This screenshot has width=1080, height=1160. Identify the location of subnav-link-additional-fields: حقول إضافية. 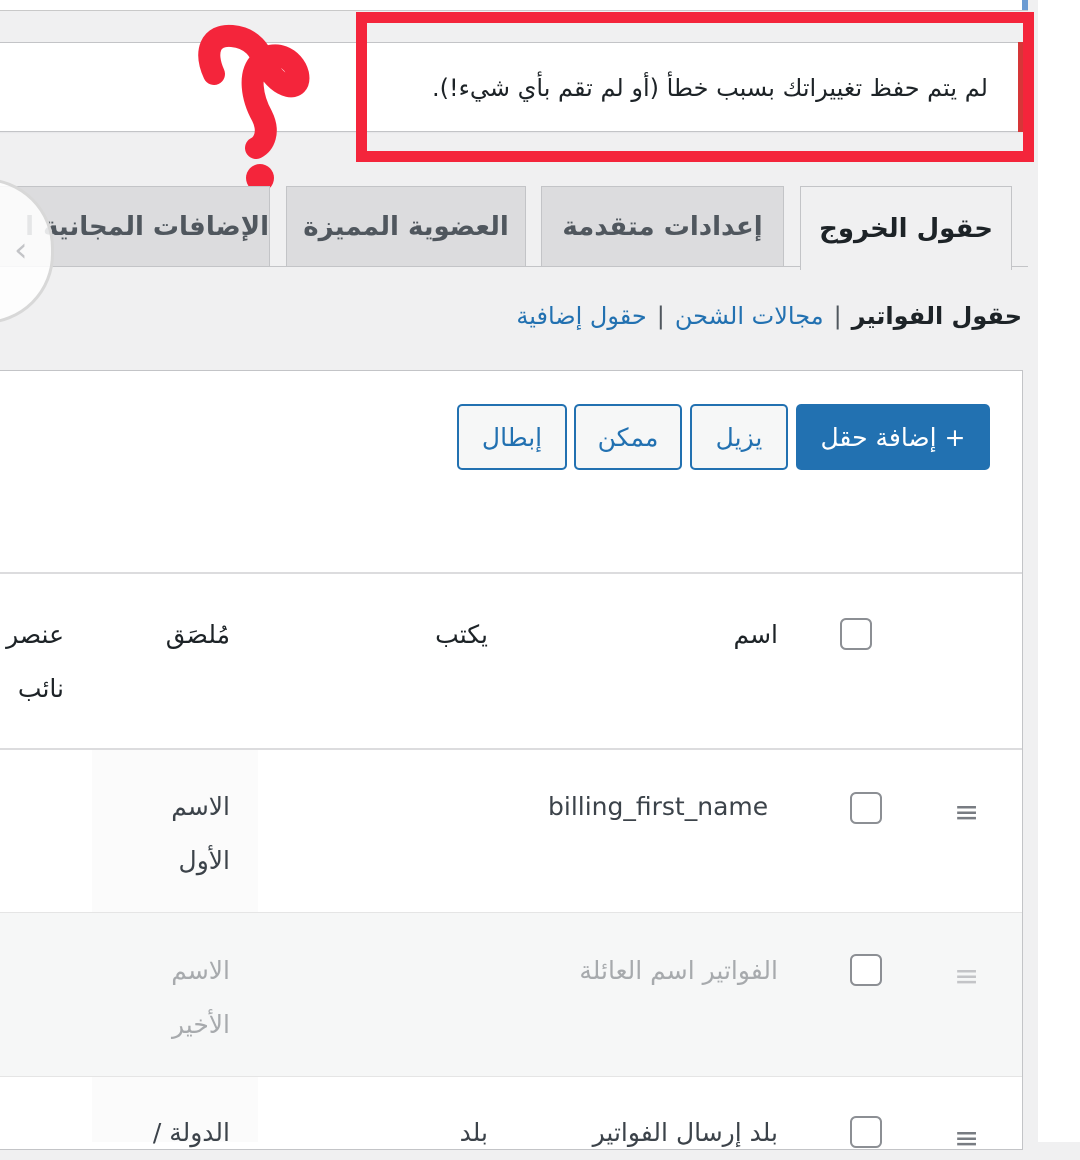
(581, 316).